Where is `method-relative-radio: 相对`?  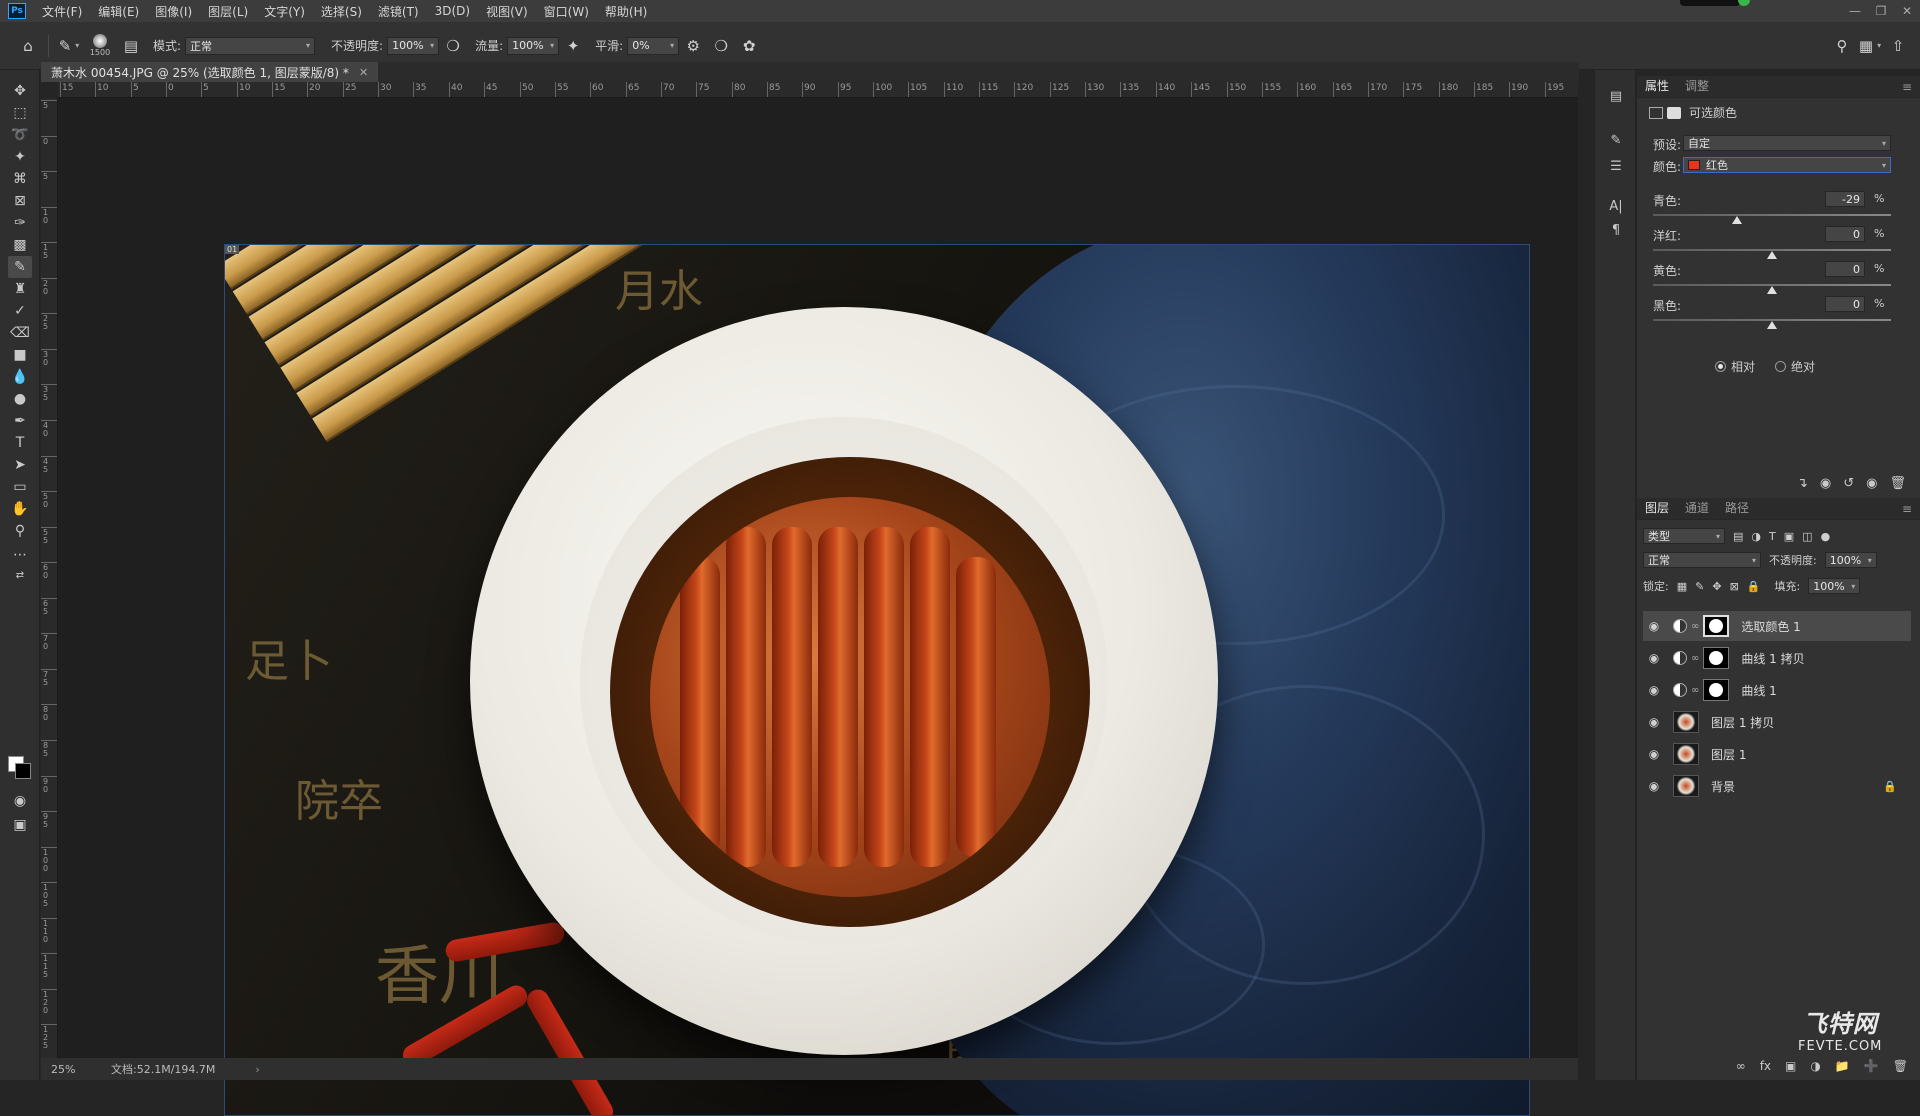 method-relative-radio: 相对 is located at coordinates (1735, 366).